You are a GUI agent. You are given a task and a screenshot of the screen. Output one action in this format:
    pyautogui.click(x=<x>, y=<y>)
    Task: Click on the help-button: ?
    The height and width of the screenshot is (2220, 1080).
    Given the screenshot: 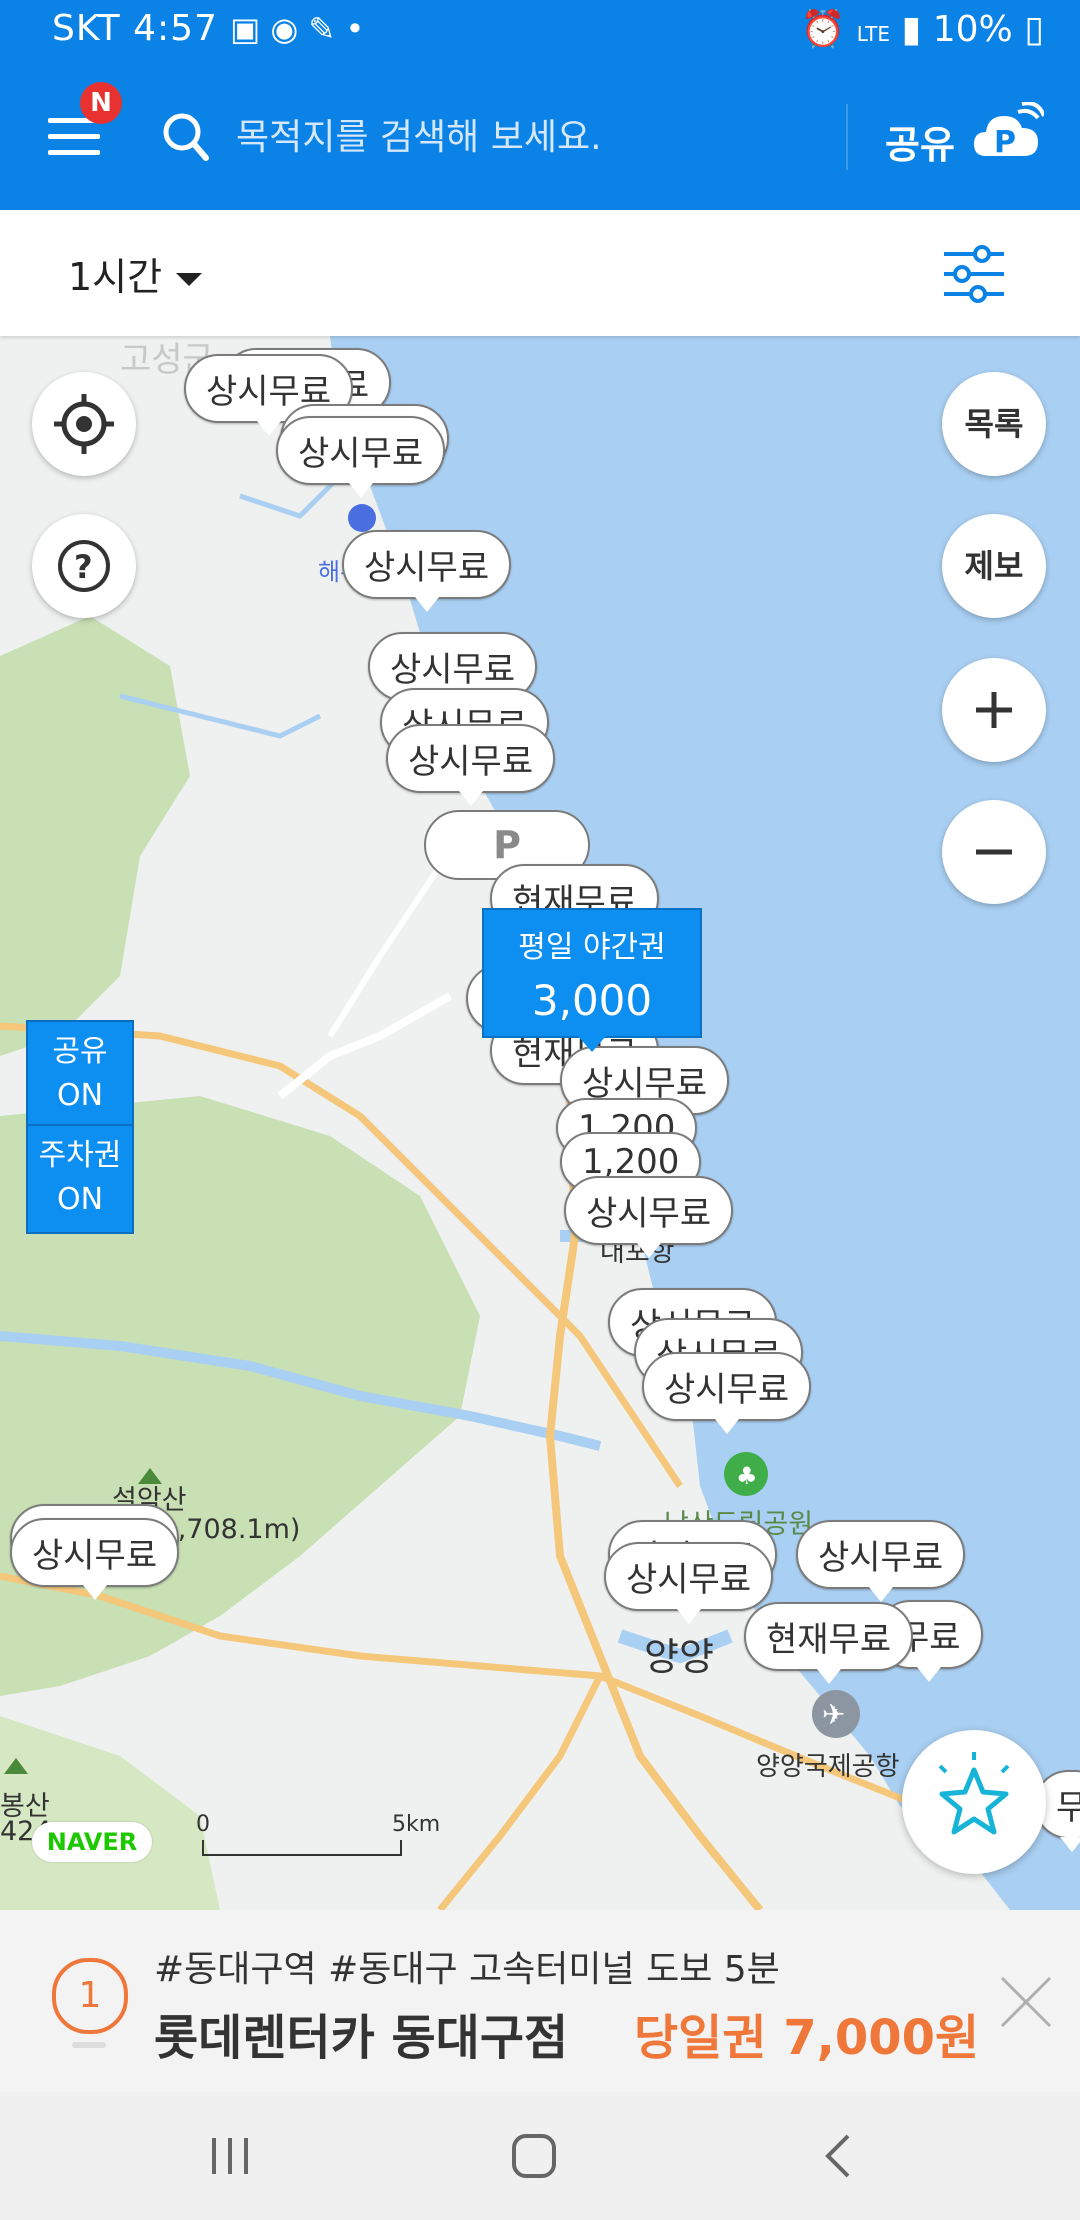 What is the action you would take?
    pyautogui.click(x=84, y=566)
    